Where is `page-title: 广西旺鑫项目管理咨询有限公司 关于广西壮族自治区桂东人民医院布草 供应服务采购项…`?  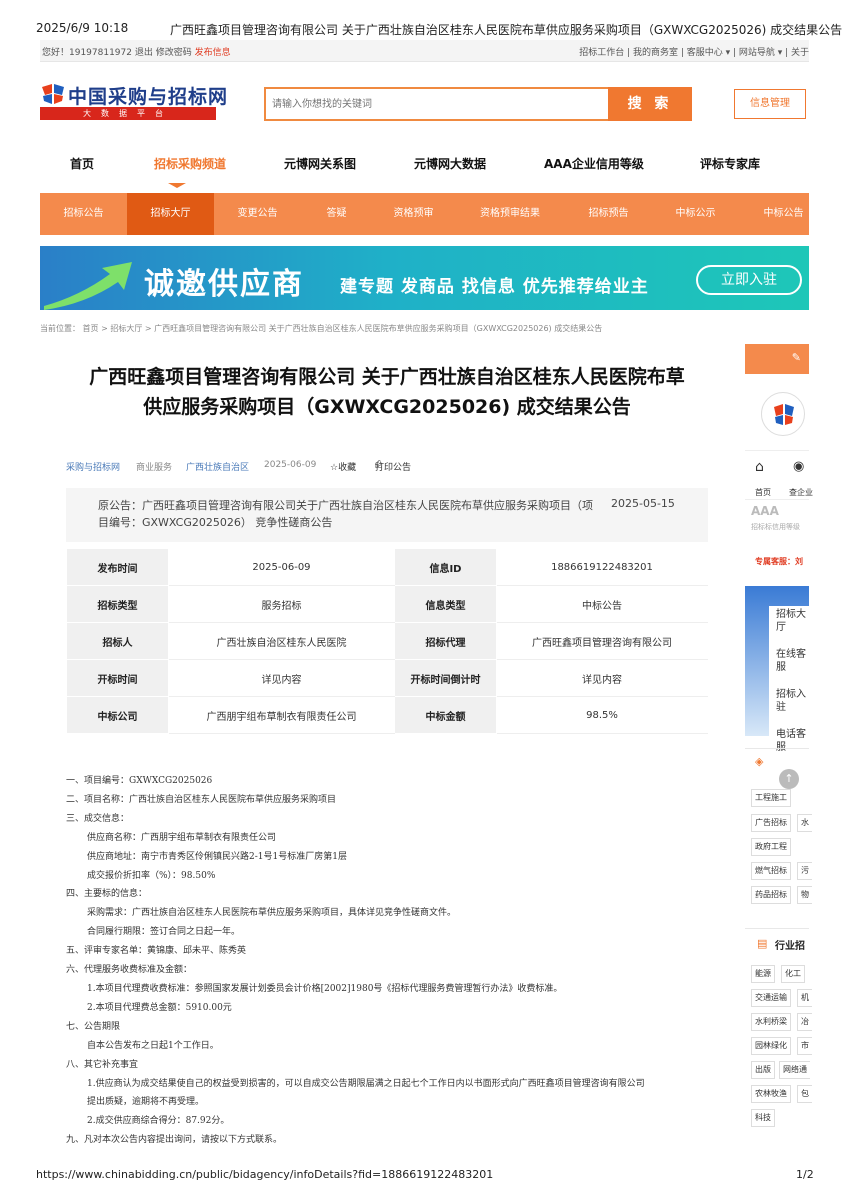 page-title: 广西旺鑫项目管理咨询有限公司 关于广西壮族自治区桂东人民医院布草 供应服务采购项… is located at coordinates (387, 392).